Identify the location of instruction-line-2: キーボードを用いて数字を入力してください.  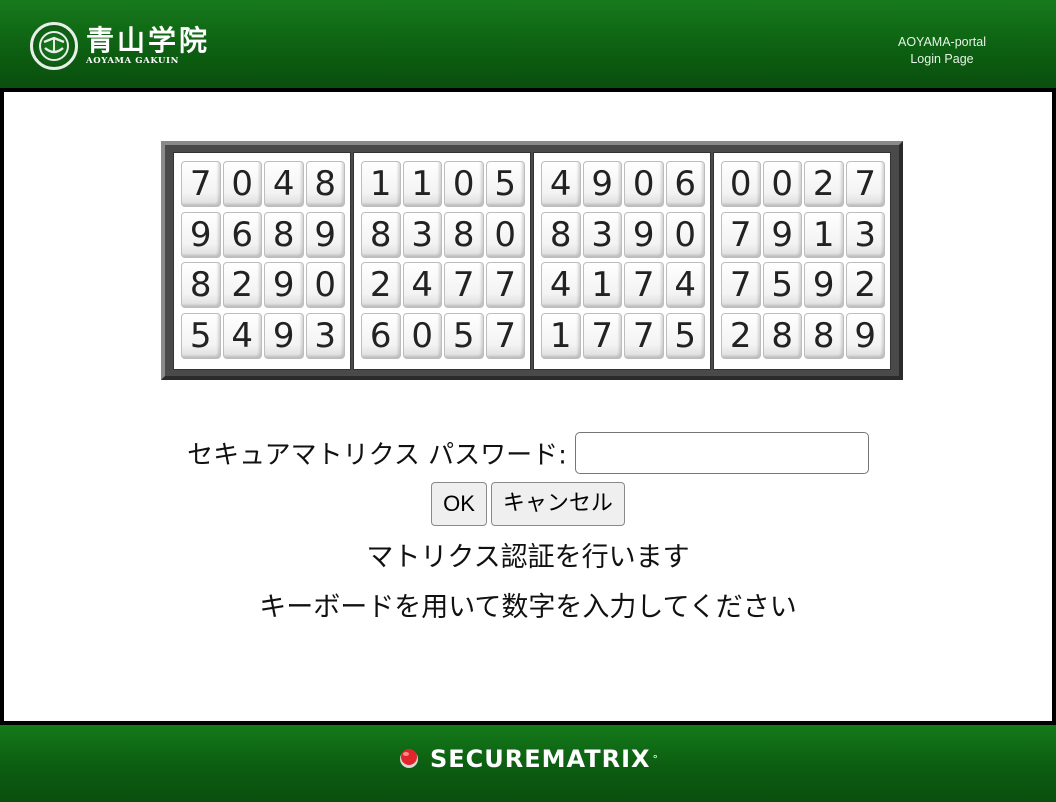
(528, 607).